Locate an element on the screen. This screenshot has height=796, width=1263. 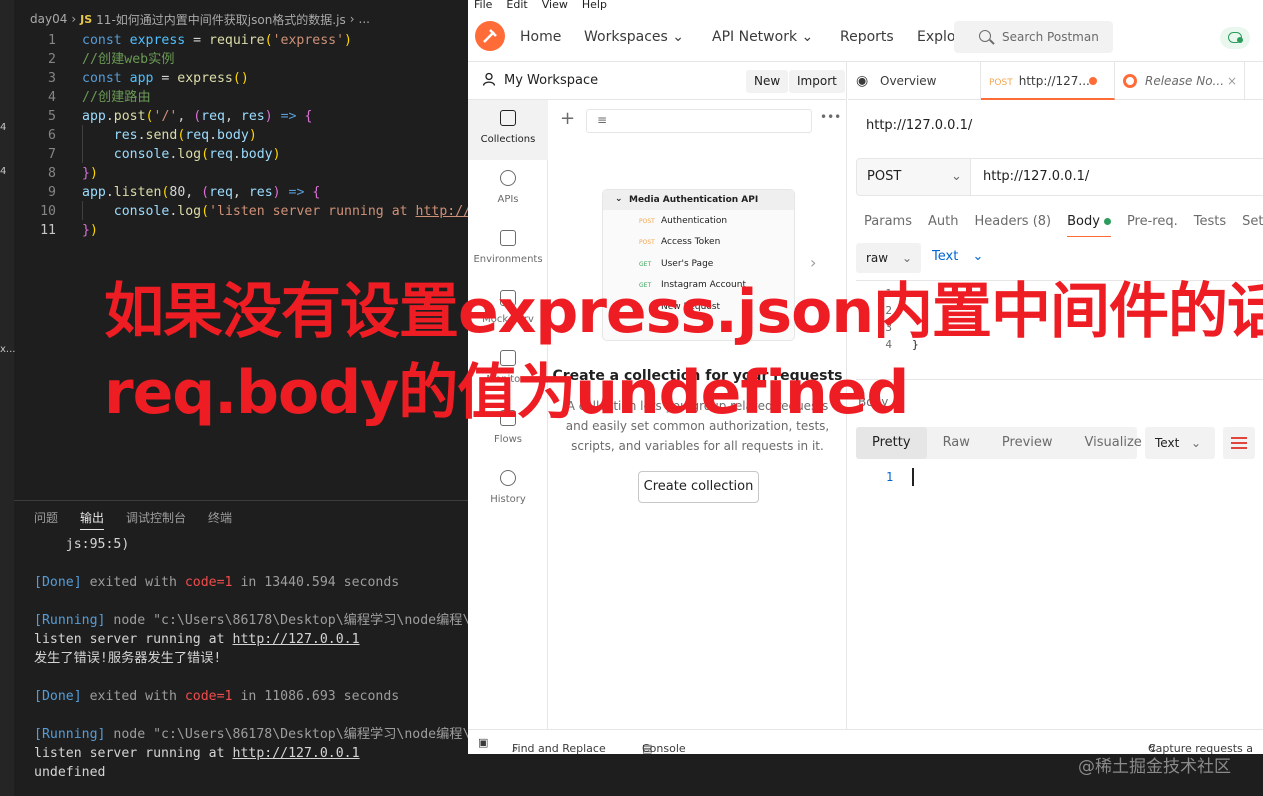
code-token: send is located at coordinates (161, 135).